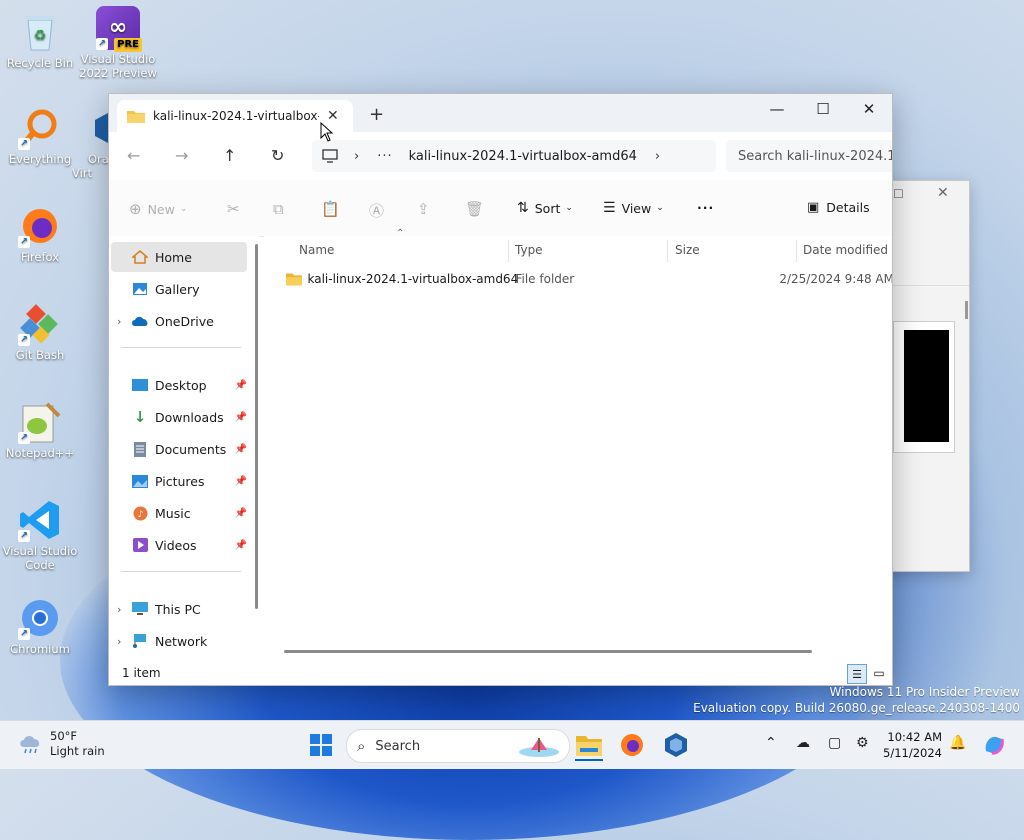 This screenshot has height=840, width=1024. I want to click on horizontal-scrollbar, so click(548, 651).